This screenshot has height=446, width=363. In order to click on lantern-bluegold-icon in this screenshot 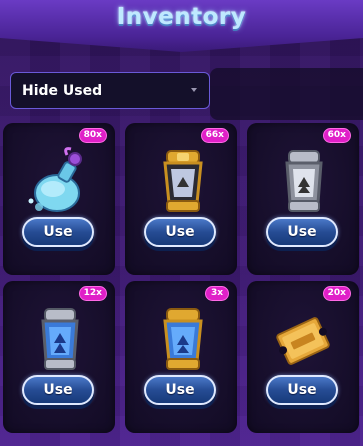, I will do `click(183, 339)`.